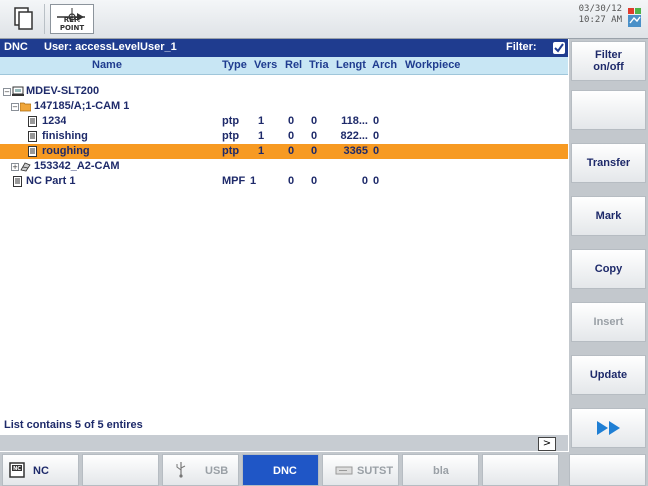  I want to click on tree-row-cam1: − 147185/A;1-CAM 1, so click(284, 106).